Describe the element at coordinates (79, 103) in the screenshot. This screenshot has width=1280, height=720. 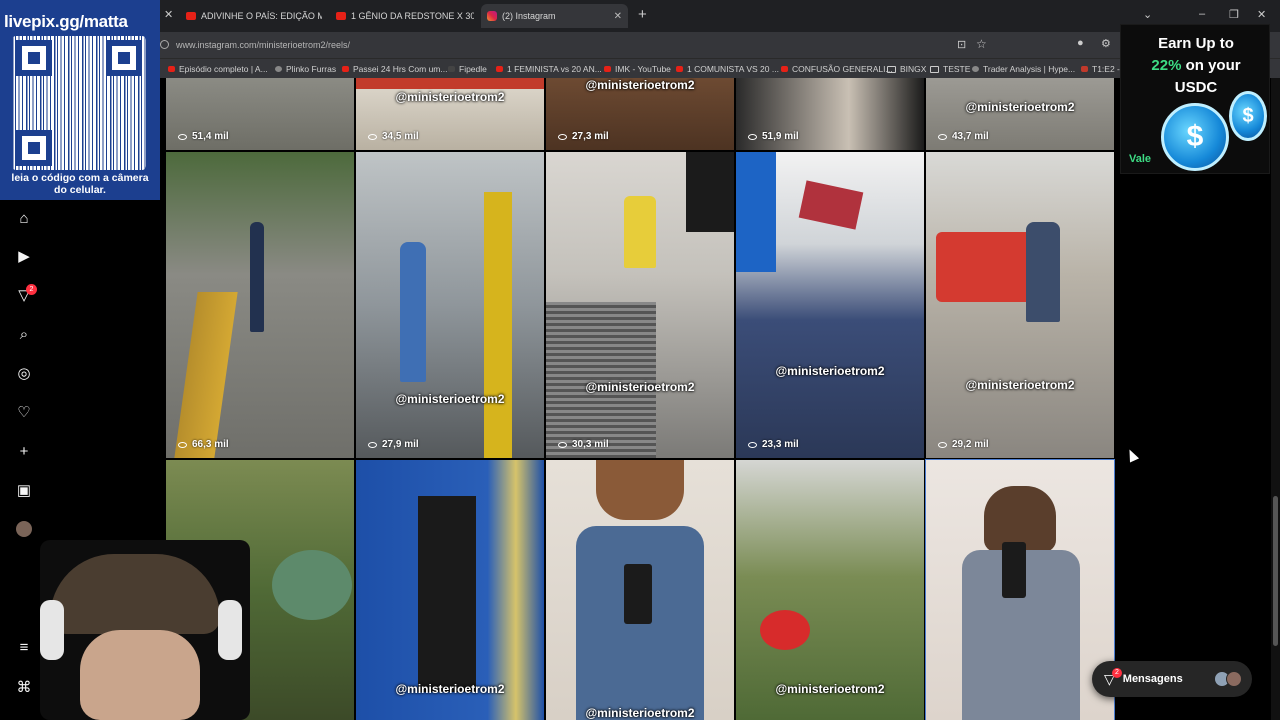
I see `qr-code` at that location.